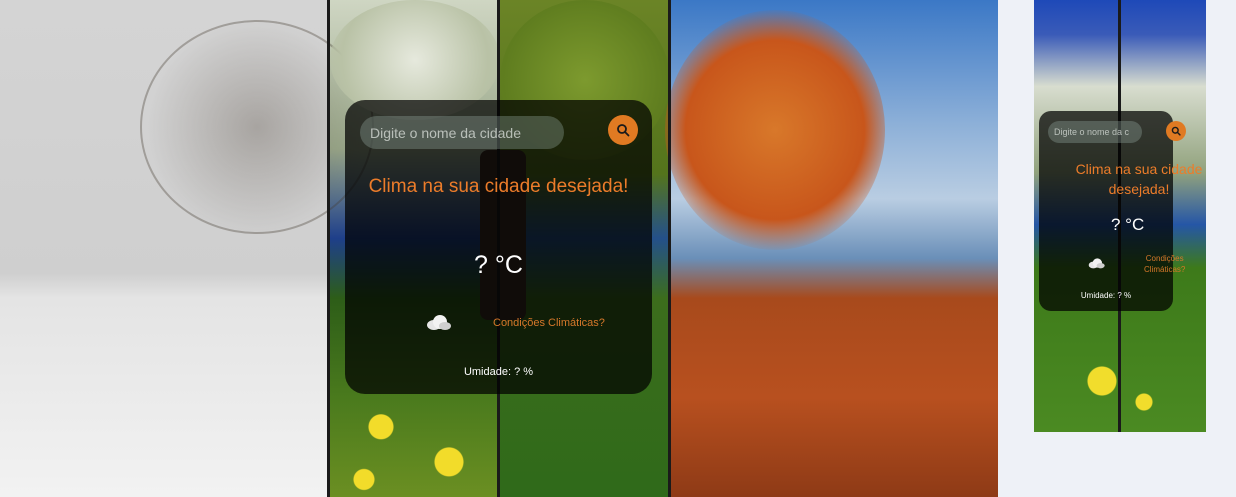 Image resolution: width=1236 pixels, height=497 pixels. What do you see at coordinates (498, 265) in the screenshot?
I see `temperature-value: ? °C` at bounding box center [498, 265].